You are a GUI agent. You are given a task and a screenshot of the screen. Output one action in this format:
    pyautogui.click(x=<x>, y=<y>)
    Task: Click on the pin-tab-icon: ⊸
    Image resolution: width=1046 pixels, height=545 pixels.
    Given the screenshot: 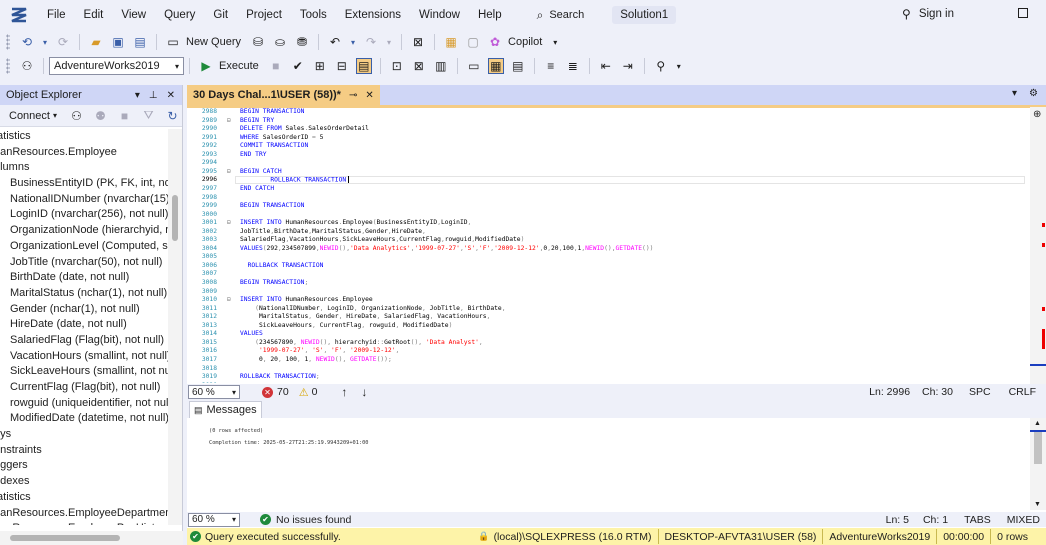 What is the action you would take?
    pyautogui.click(x=353, y=95)
    